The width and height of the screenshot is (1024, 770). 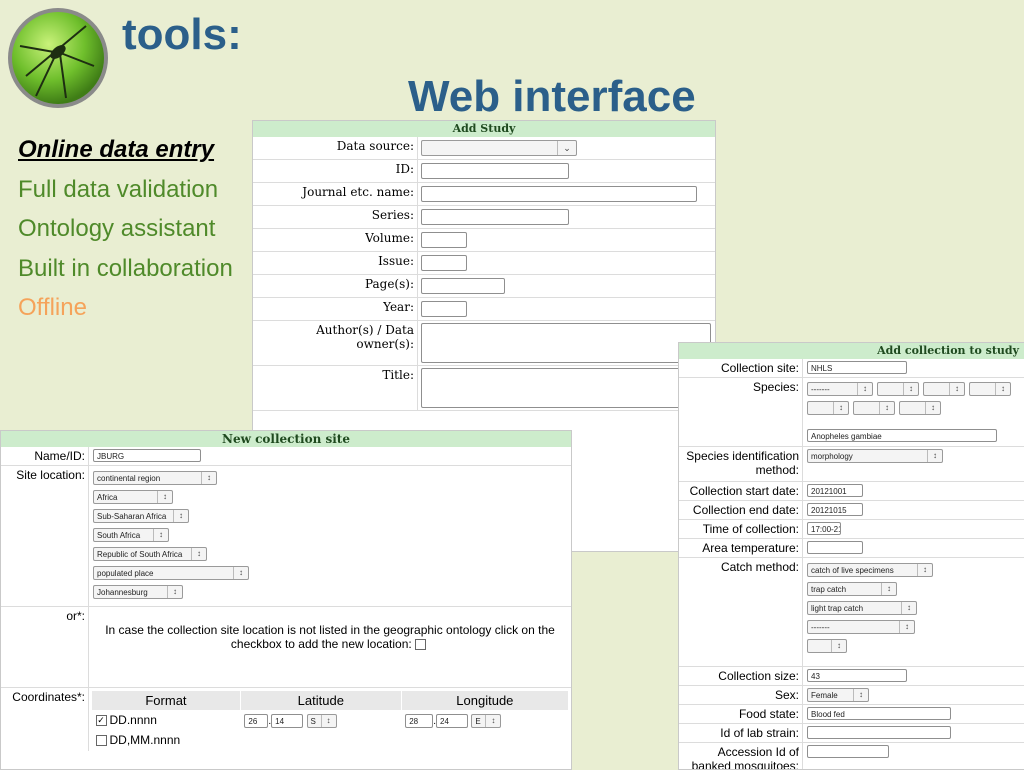 I want to click on latitude-column-header: Latitude, so click(x=320, y=700).